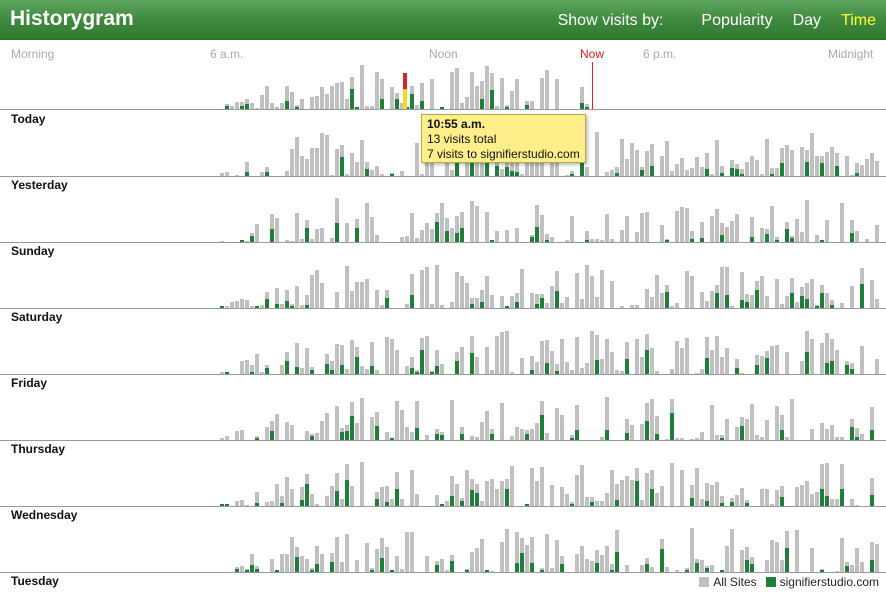 The image size is (886, 600). Describe the element at coordinates (28, 119) in the screenshot. I see `day-label-today: Today` at that location.